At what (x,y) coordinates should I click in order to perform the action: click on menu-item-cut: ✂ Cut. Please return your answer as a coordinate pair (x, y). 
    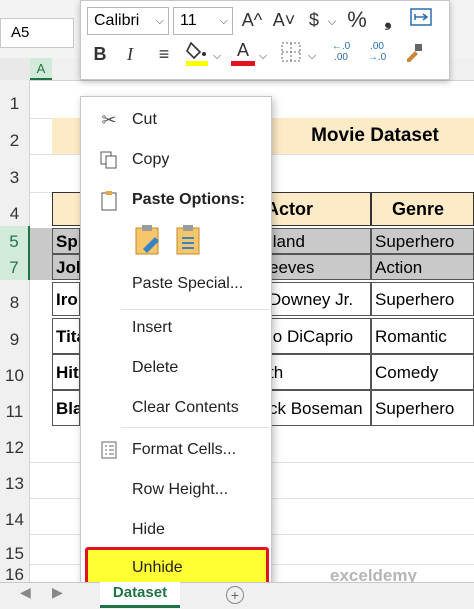
    Looking at the image, I should click on (176, 120).